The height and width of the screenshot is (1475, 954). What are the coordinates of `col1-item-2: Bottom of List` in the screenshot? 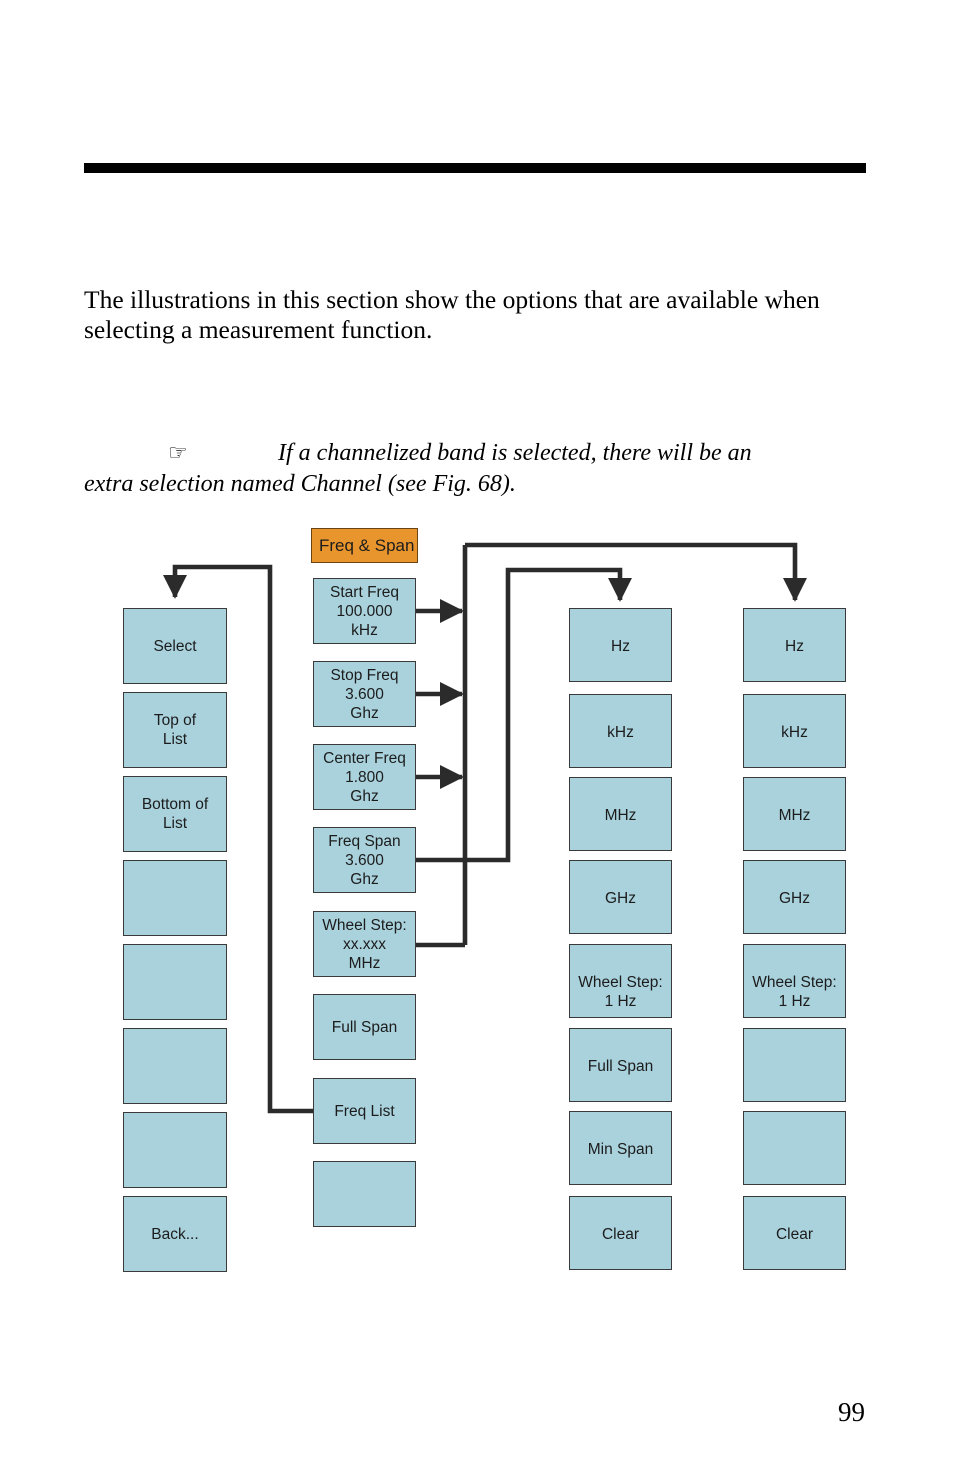 It's located at (175, 814).